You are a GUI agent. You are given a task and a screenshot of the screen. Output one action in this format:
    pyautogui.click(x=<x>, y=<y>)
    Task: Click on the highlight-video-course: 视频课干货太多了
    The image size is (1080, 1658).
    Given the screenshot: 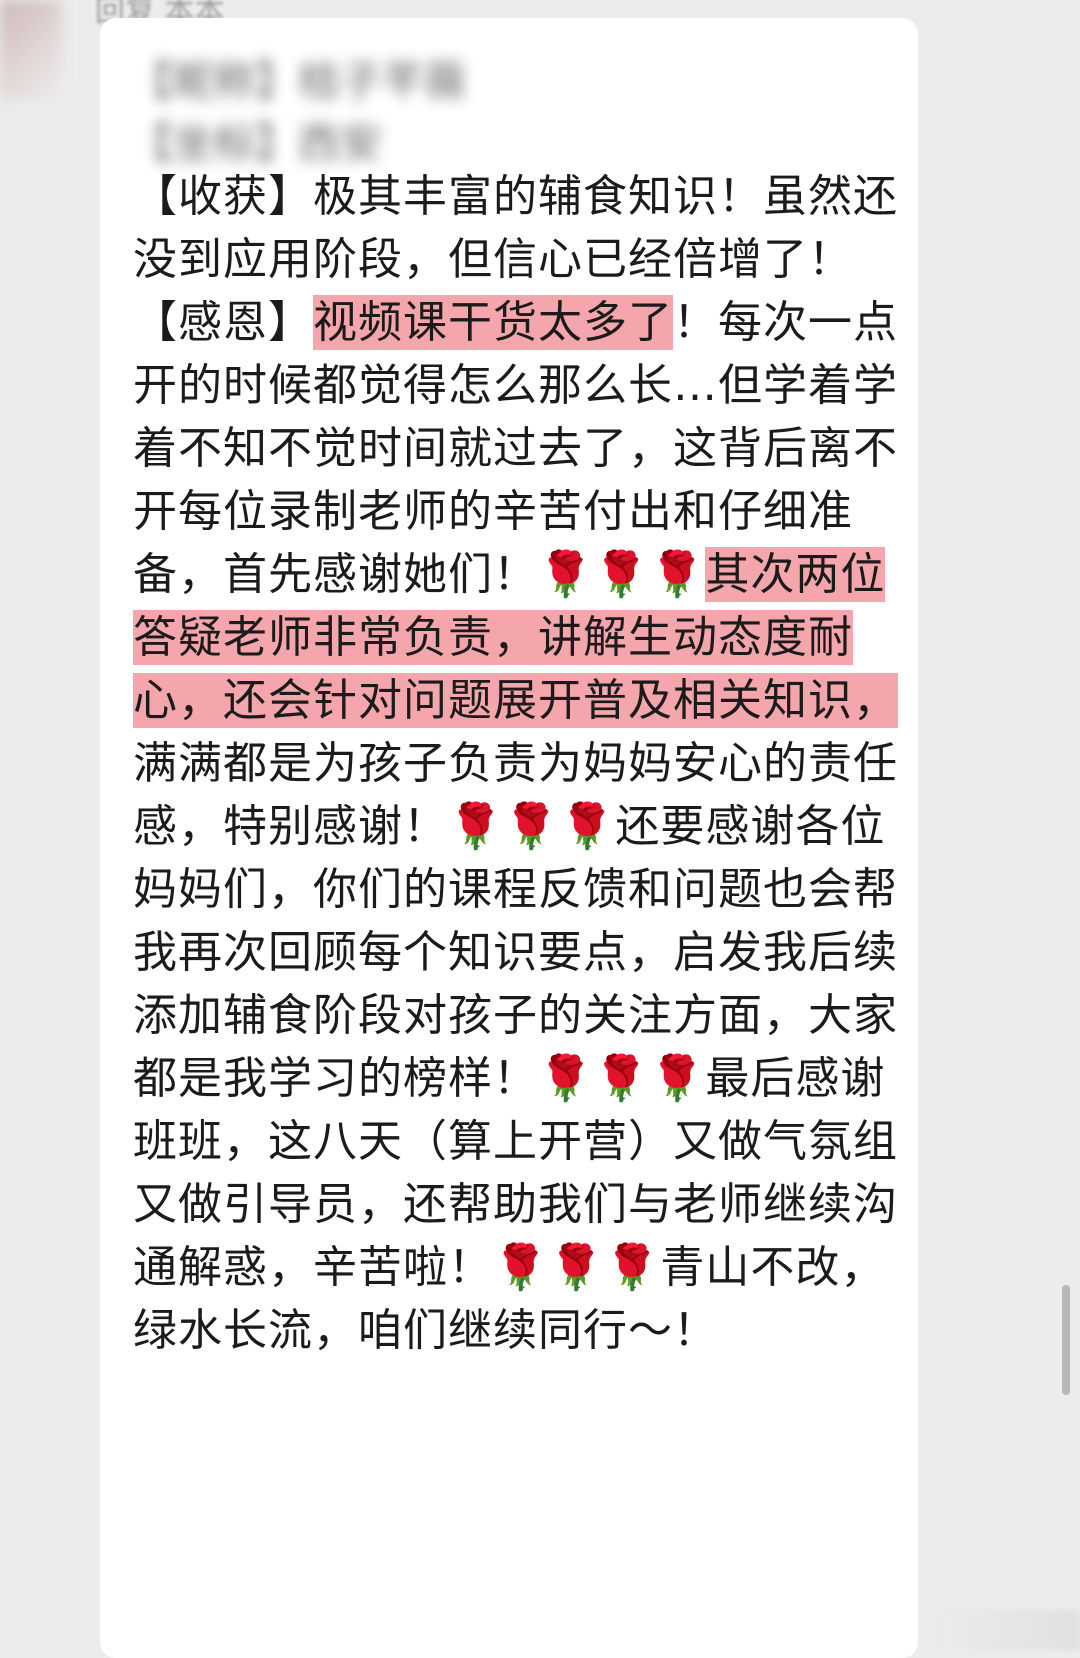 What is the action you would take?
    pyautogui.click(x=493, y=322)
    